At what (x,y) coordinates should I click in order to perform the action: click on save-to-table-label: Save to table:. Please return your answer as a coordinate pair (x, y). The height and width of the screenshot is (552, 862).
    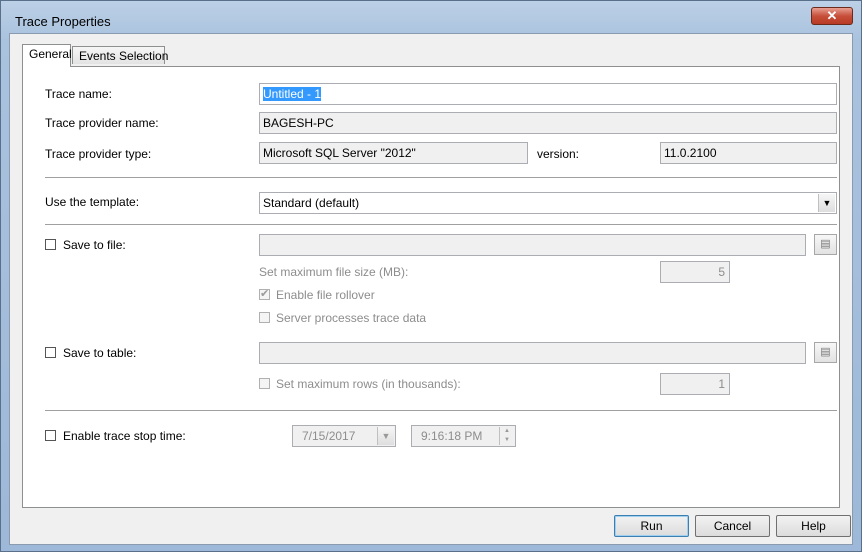
    Looking at the image, I should click on (100, 353).